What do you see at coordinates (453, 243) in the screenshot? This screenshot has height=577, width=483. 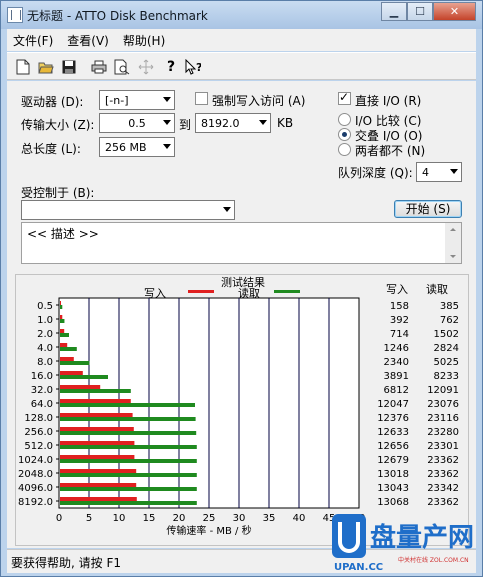 I see `description-scrollbar` at bounding box center [453, 243].